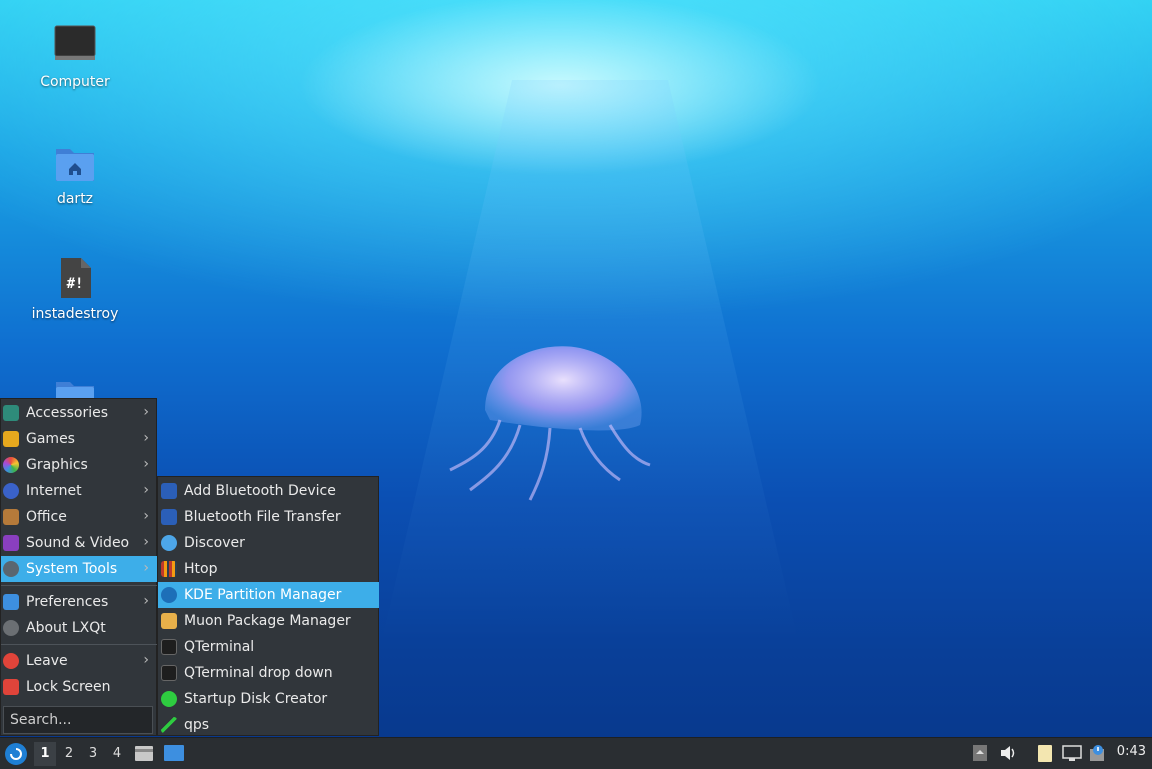 The width and height of the screenshot is (1152, 769). I want to click on menu-item-games: Games ›, so click(79, 439).